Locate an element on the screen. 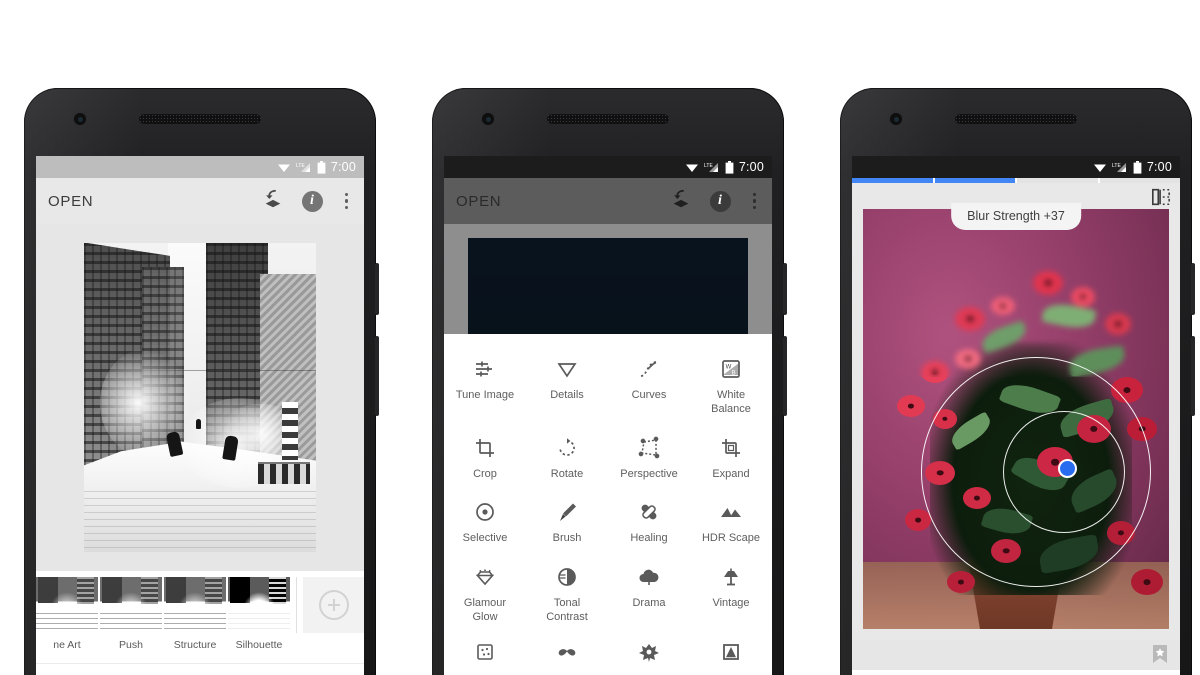 This screenshot has width=1200, height=675. tool-selective: Selective is located at coordinates (485, 523).